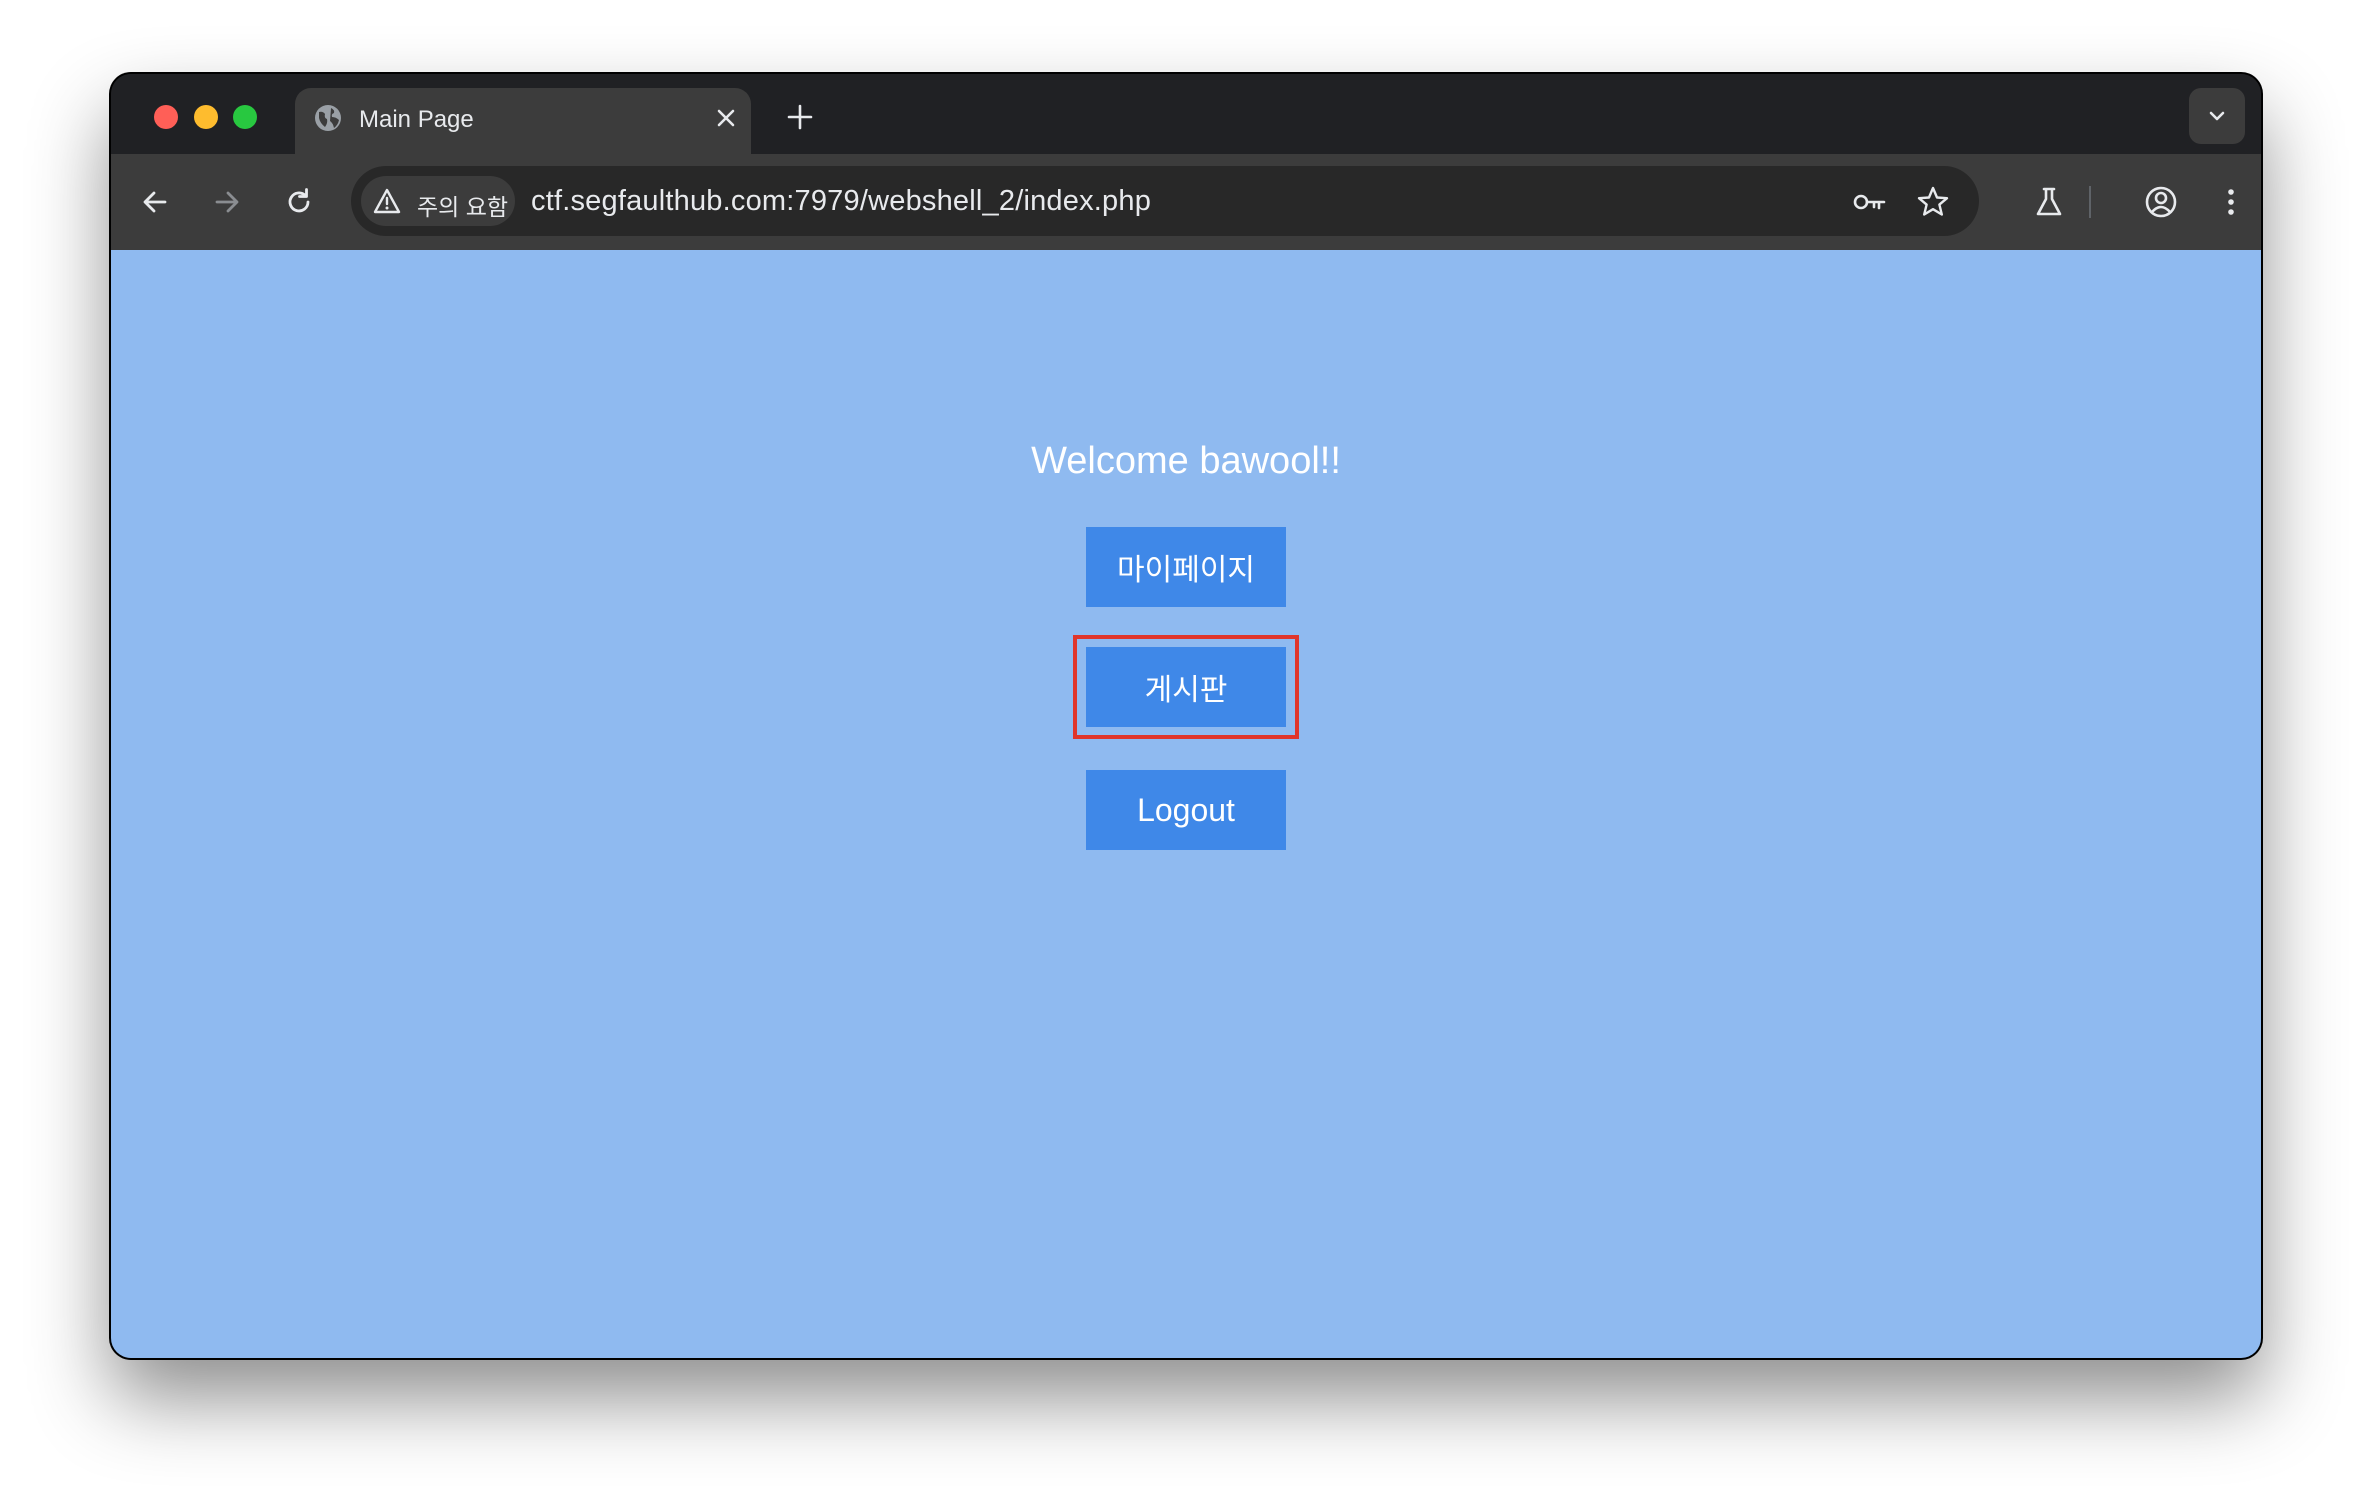  What do you see at coordinates (1186, 687) in the screenshot?
I see `board-button: 게시판` at bounding box center [1186, 687].